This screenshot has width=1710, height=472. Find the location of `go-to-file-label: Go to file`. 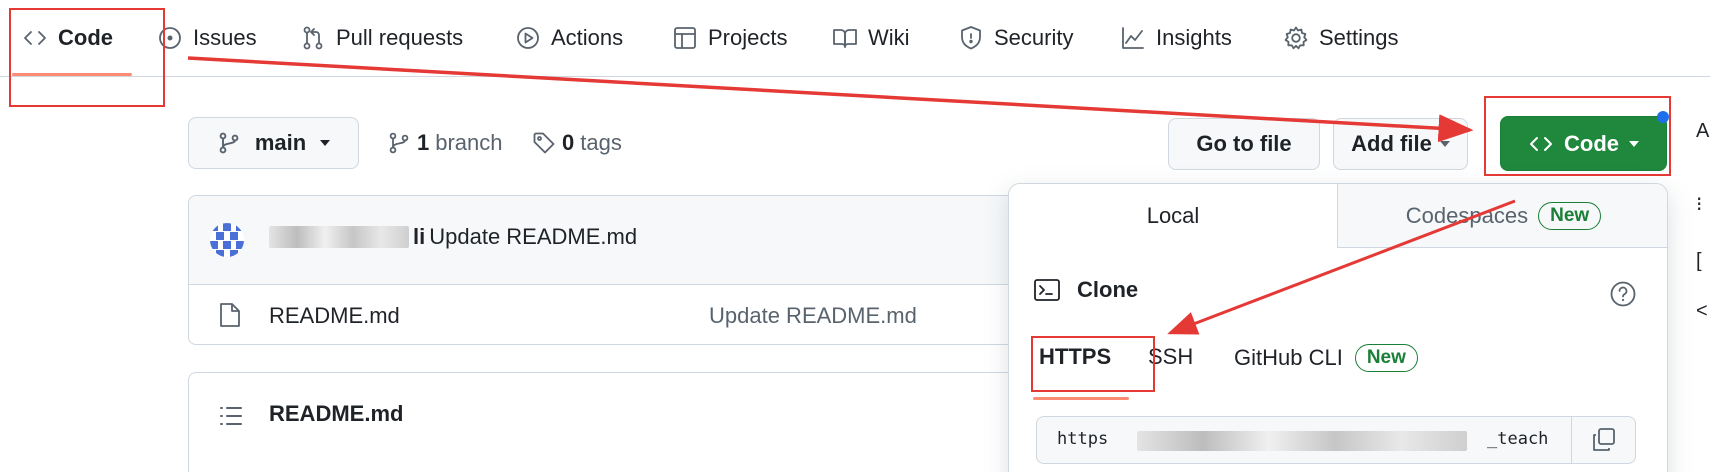

go-to-file-label: Go to file is located at coordinates (1244, 143).